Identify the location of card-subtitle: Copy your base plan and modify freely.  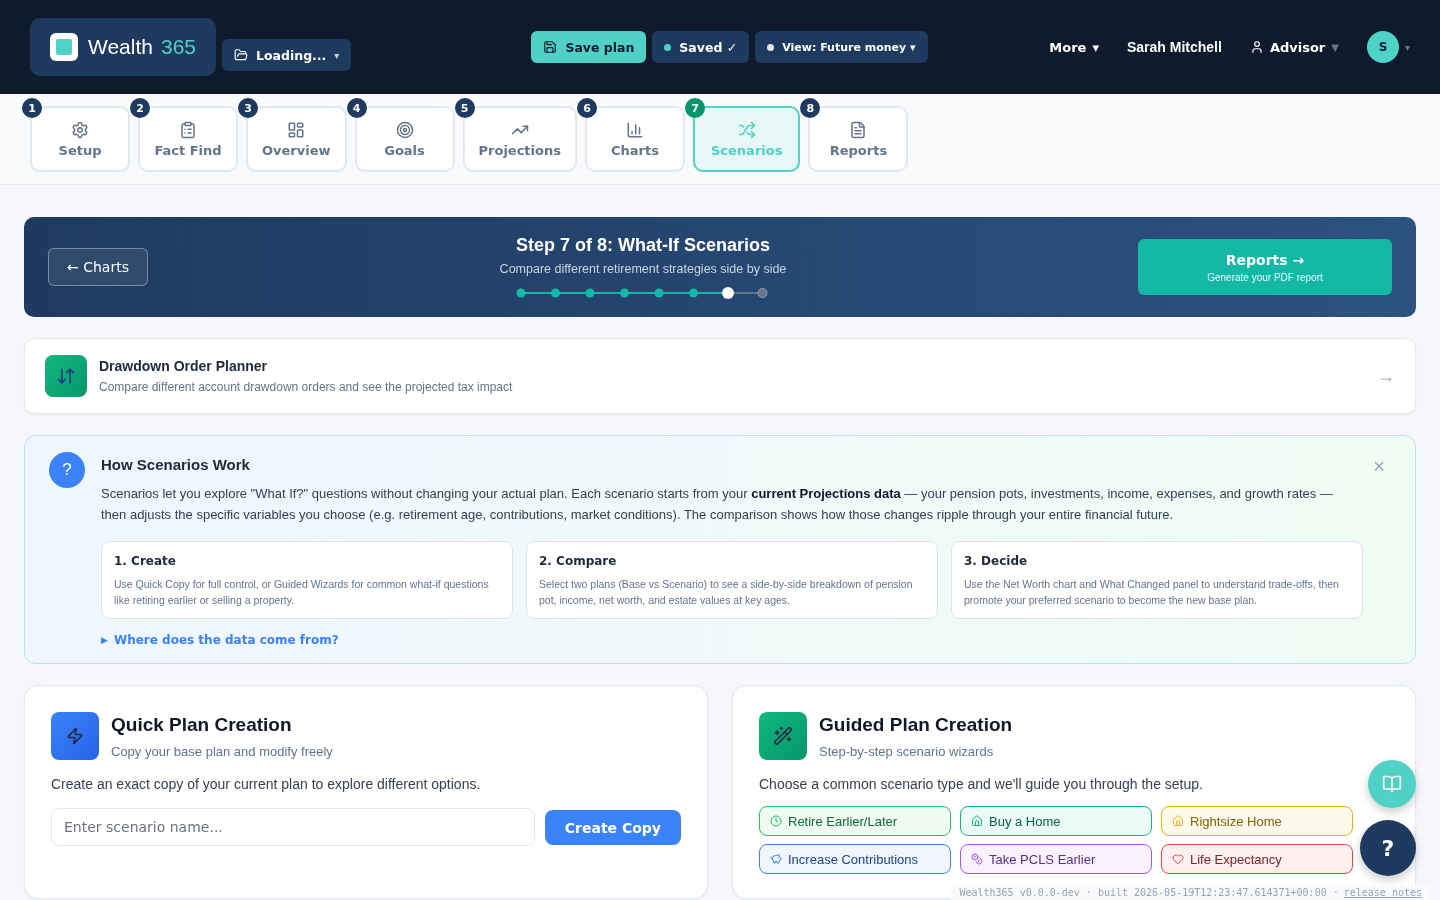
(222, 751).